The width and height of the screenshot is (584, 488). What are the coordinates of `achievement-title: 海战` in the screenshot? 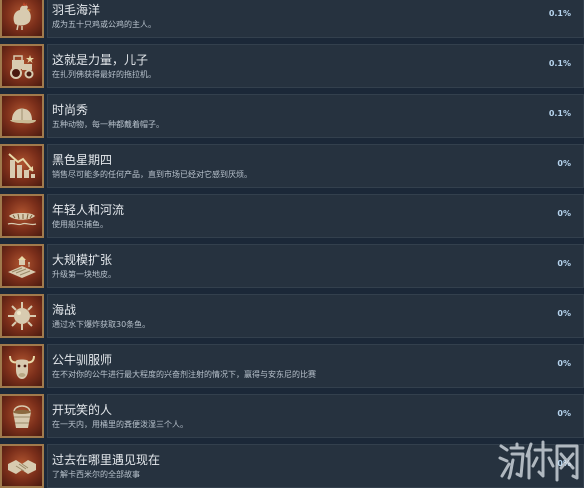 It's located at (64, 310).